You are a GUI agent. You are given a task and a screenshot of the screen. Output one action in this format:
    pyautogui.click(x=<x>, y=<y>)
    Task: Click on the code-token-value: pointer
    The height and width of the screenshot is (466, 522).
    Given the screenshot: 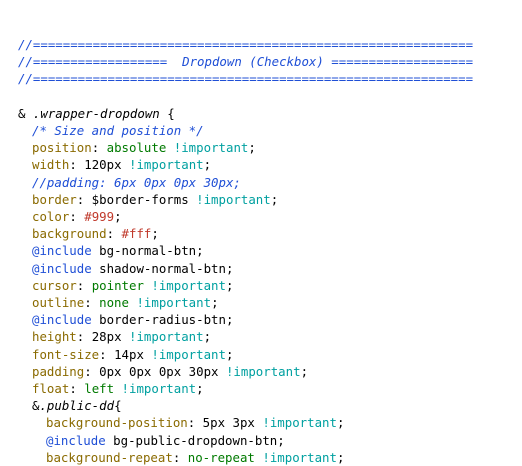 What is the action you would take?
    pyautogui.click(x=117, y=285)
    